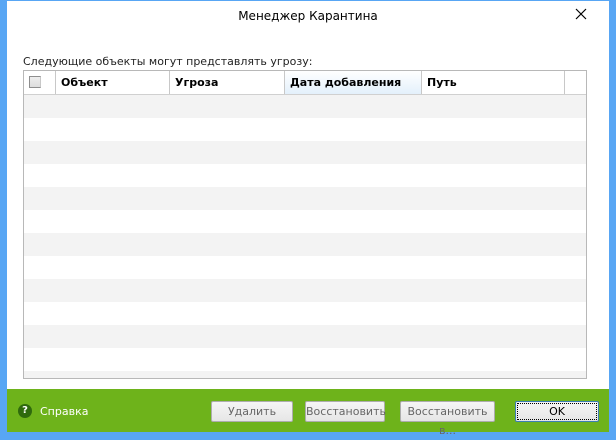 Image resolution: width=616 pixels, height=440 pixels. I want to click on help-link: ? Справка, so click(53, 411).